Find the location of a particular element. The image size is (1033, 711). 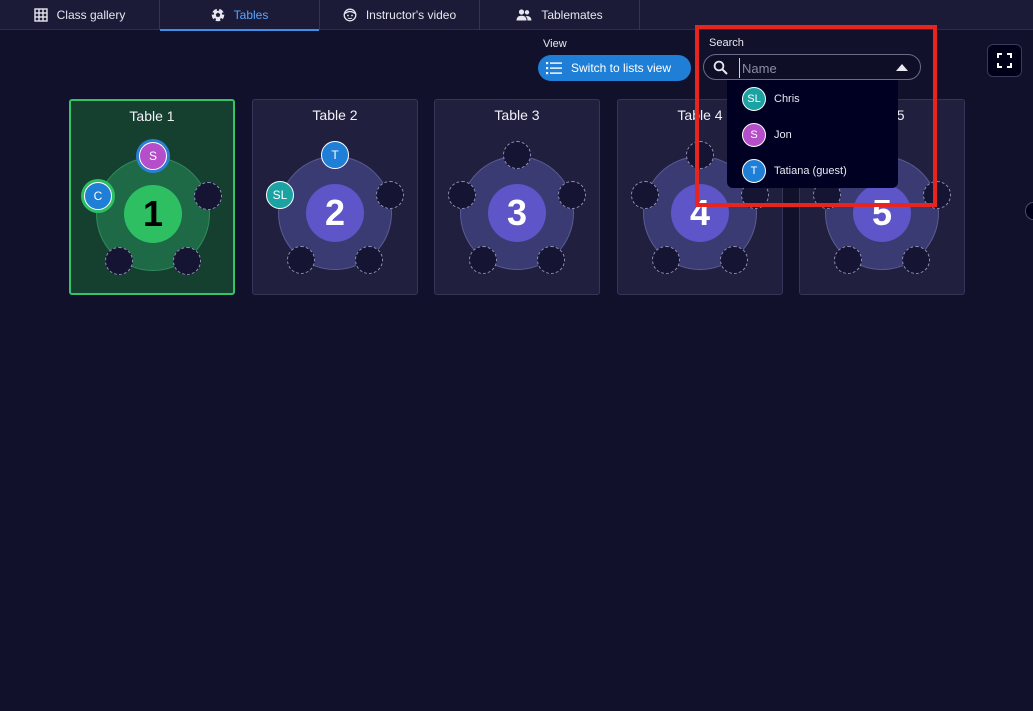

tab-tables: Tables is located at coordinates (240, 15).